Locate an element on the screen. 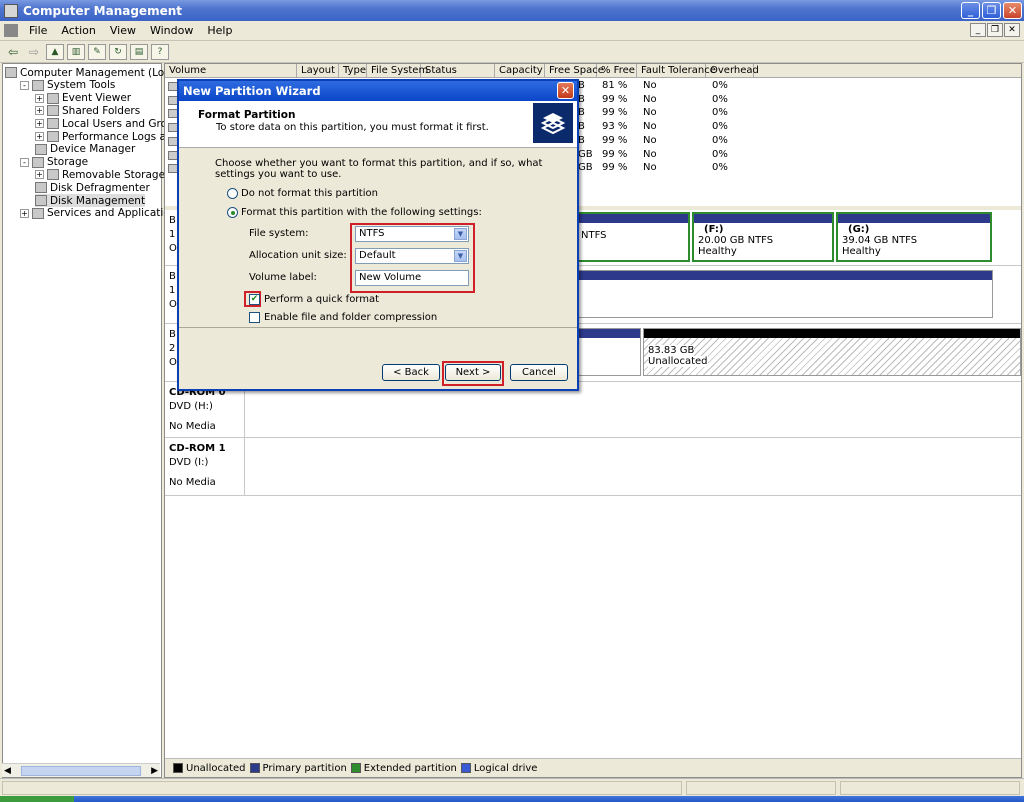 This screenshot has height=802, width=1024. col-capacity: Capacity is located at coordinates (520, 71).